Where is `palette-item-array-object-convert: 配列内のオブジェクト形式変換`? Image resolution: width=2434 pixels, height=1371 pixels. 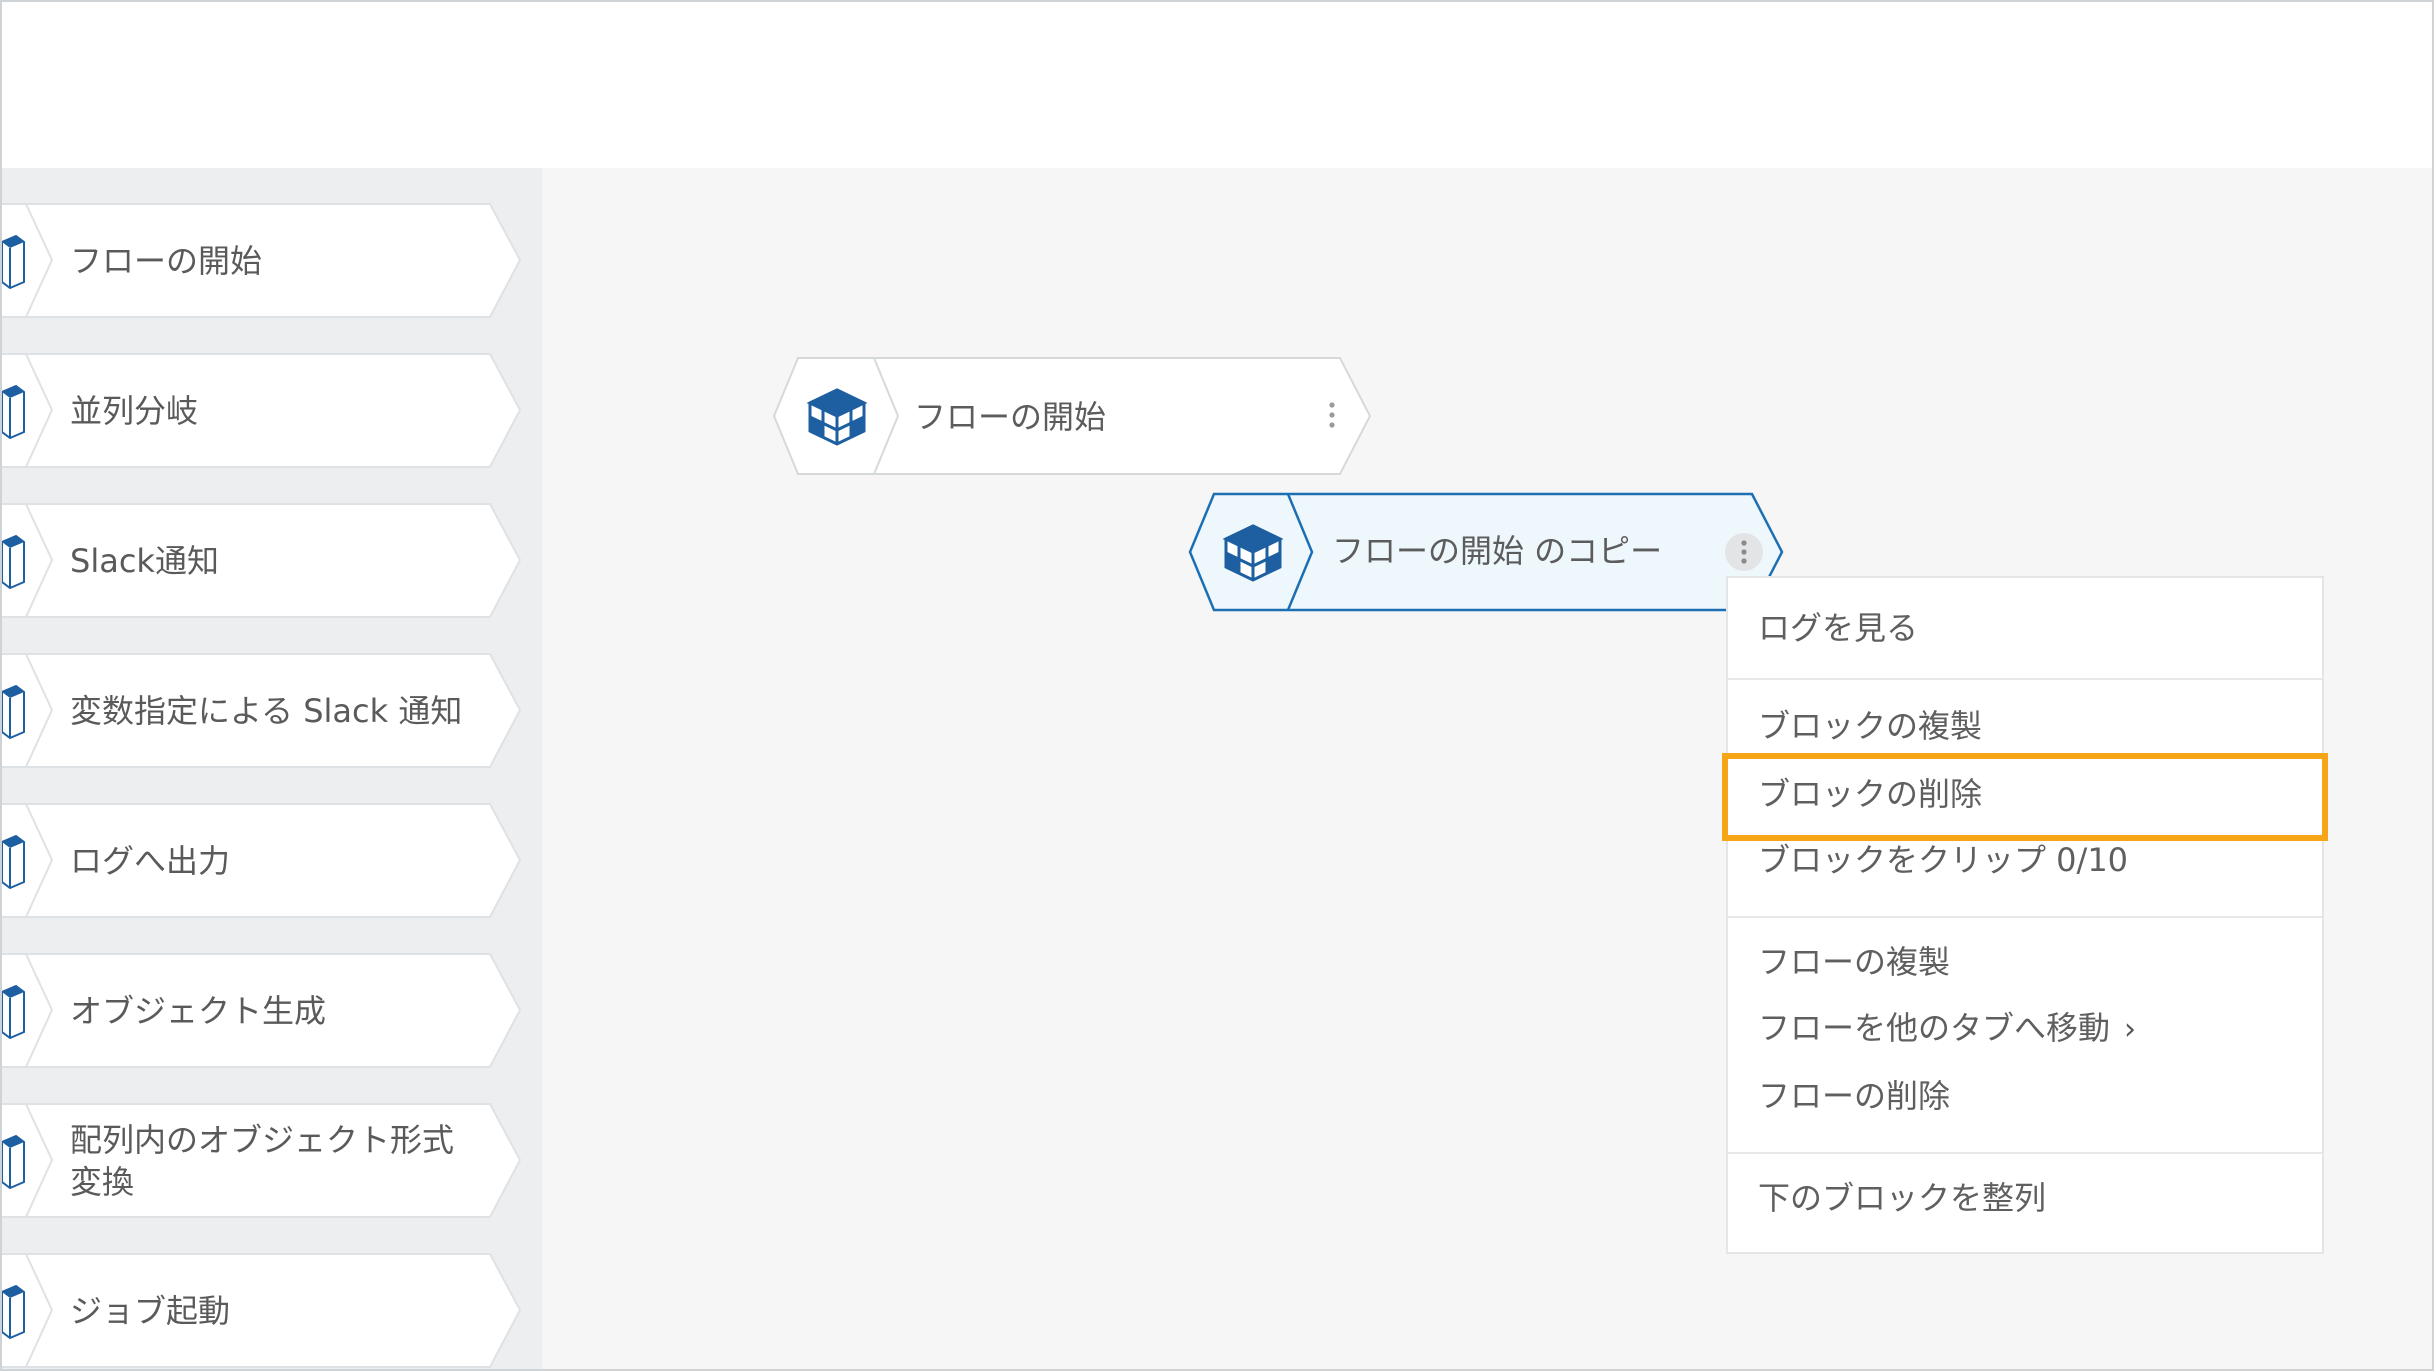 palette-item-array-object-convert: 配列内のオブジェクト形式変換 is located at coordinates (262, 1160).